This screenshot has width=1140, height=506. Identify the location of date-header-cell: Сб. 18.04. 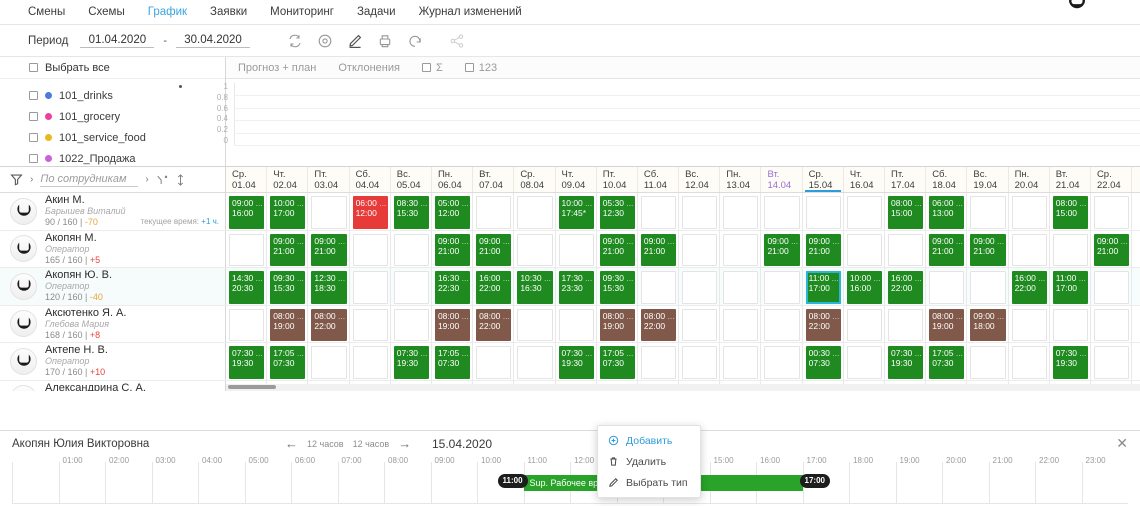
(947, 179).